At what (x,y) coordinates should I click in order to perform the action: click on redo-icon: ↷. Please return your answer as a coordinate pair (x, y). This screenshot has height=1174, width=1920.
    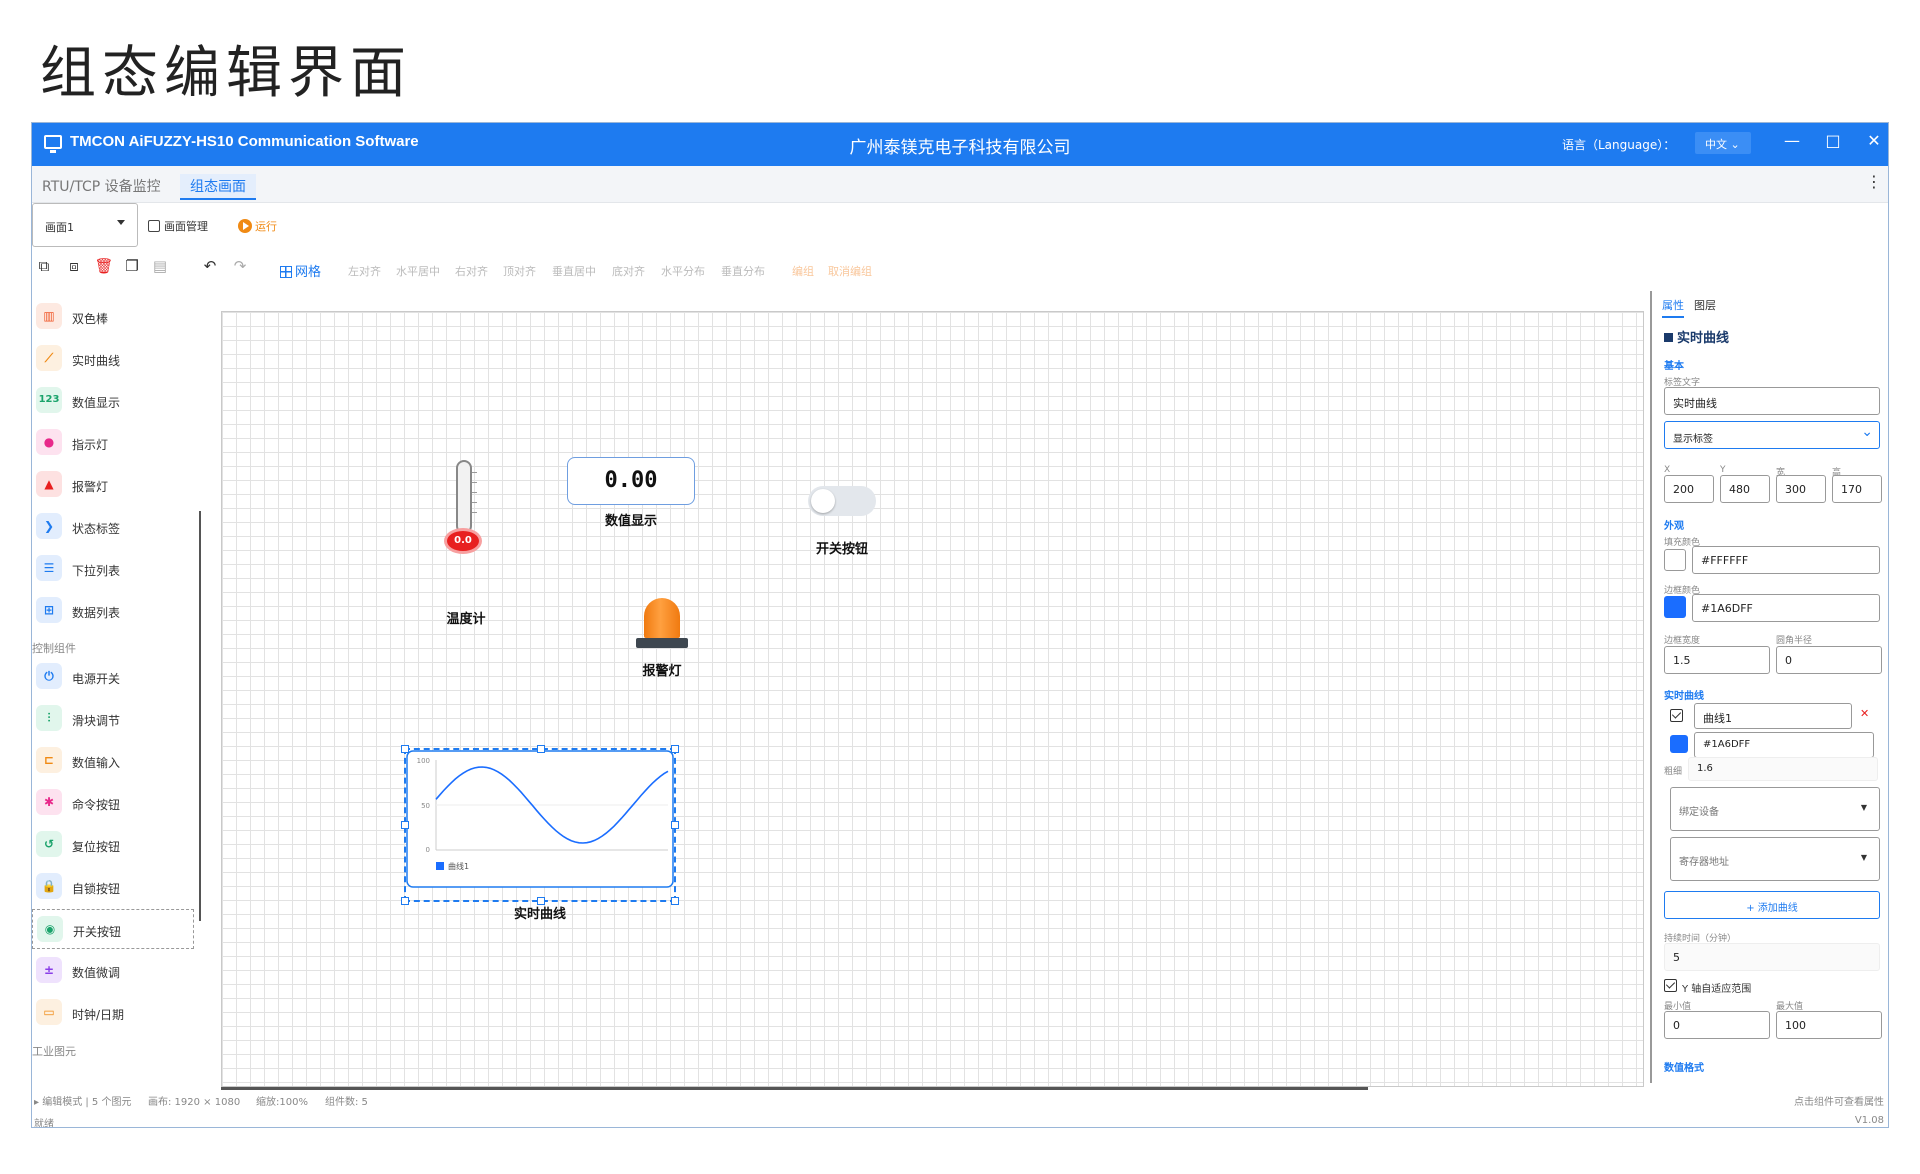
    Looking at the image, I should click on (240, 266).